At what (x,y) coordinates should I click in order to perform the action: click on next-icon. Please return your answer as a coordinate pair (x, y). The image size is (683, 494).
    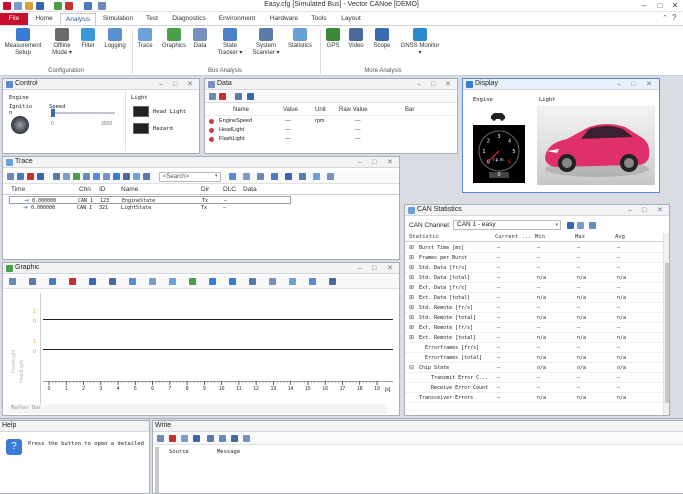
    Looking at the image, I should click on (232, 281).